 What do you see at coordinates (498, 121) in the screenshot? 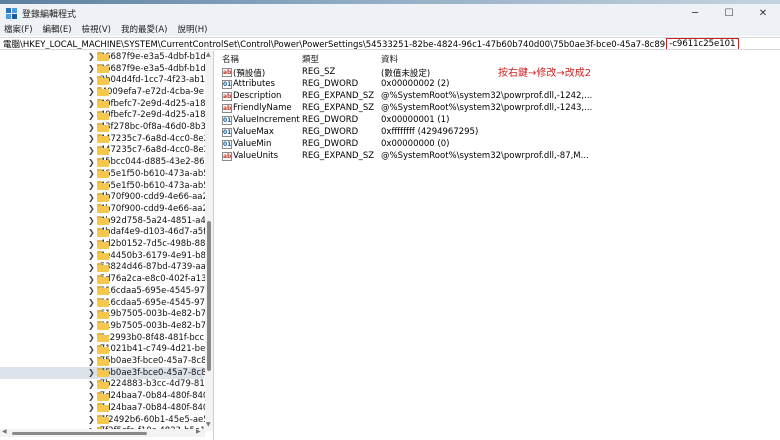
I see `value-row: 01 ValueIncrement REG_DWORD 0x00000001 (1)` at bounding box center [498, 121].